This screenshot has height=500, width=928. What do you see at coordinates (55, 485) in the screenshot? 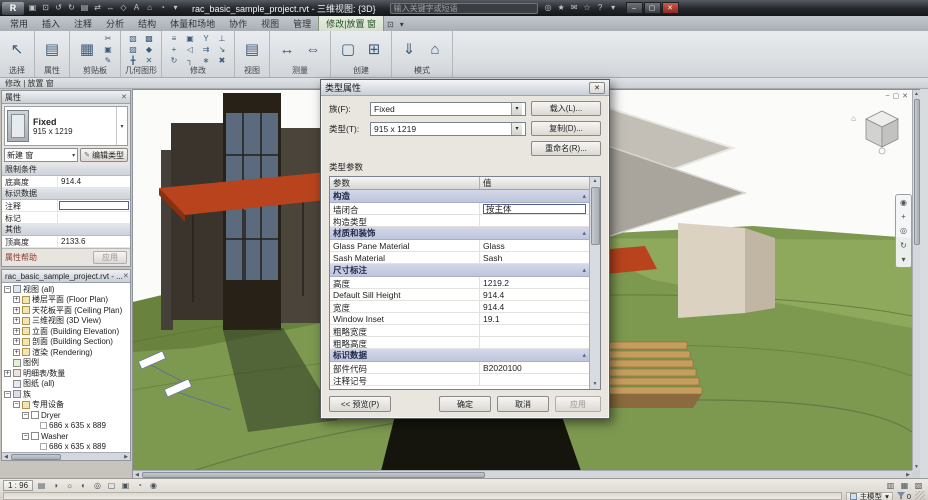
I see `visual-style-icon: ◑` at bounding box center [55, 485].